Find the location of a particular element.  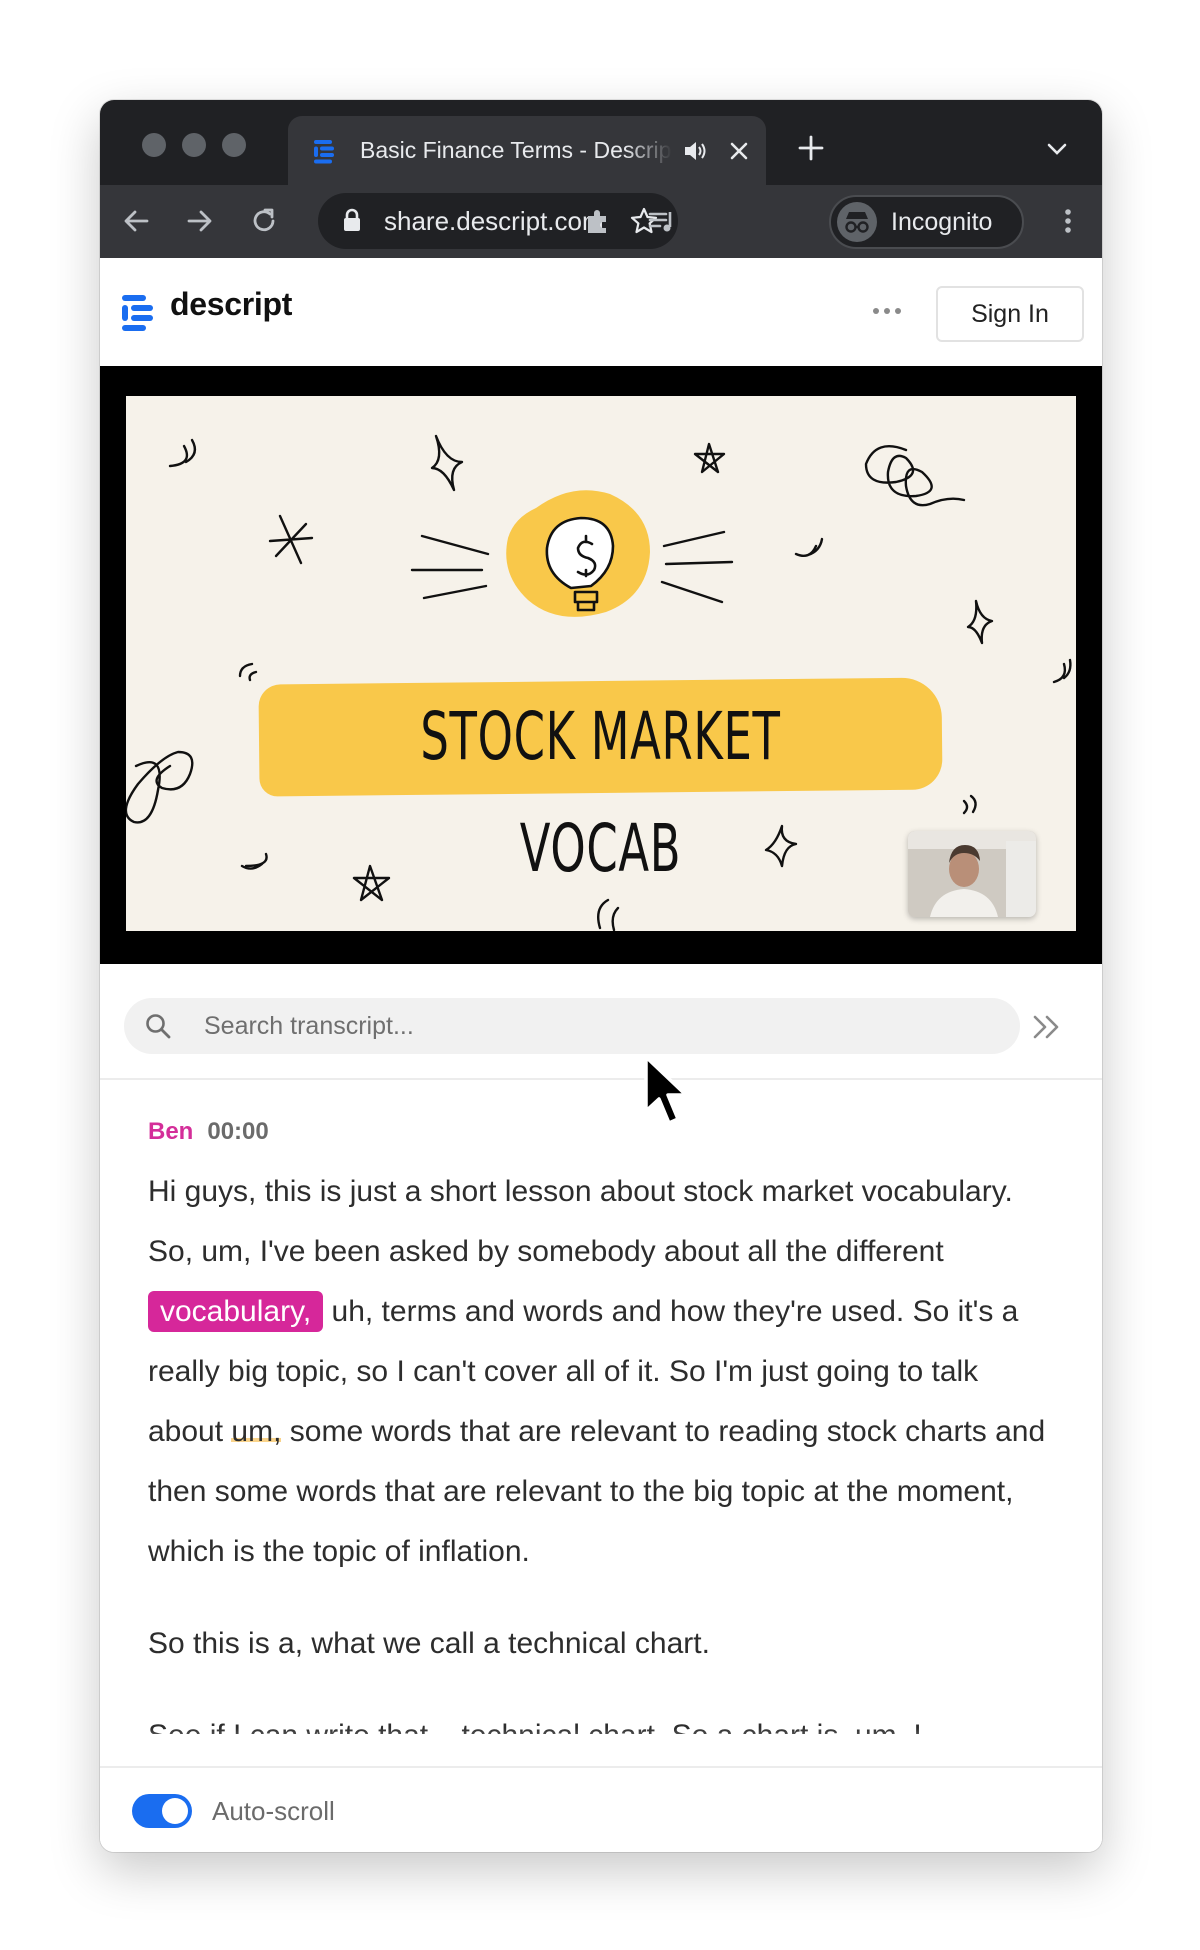

speaker-name: Ben is located at coordinates (170, 1131).